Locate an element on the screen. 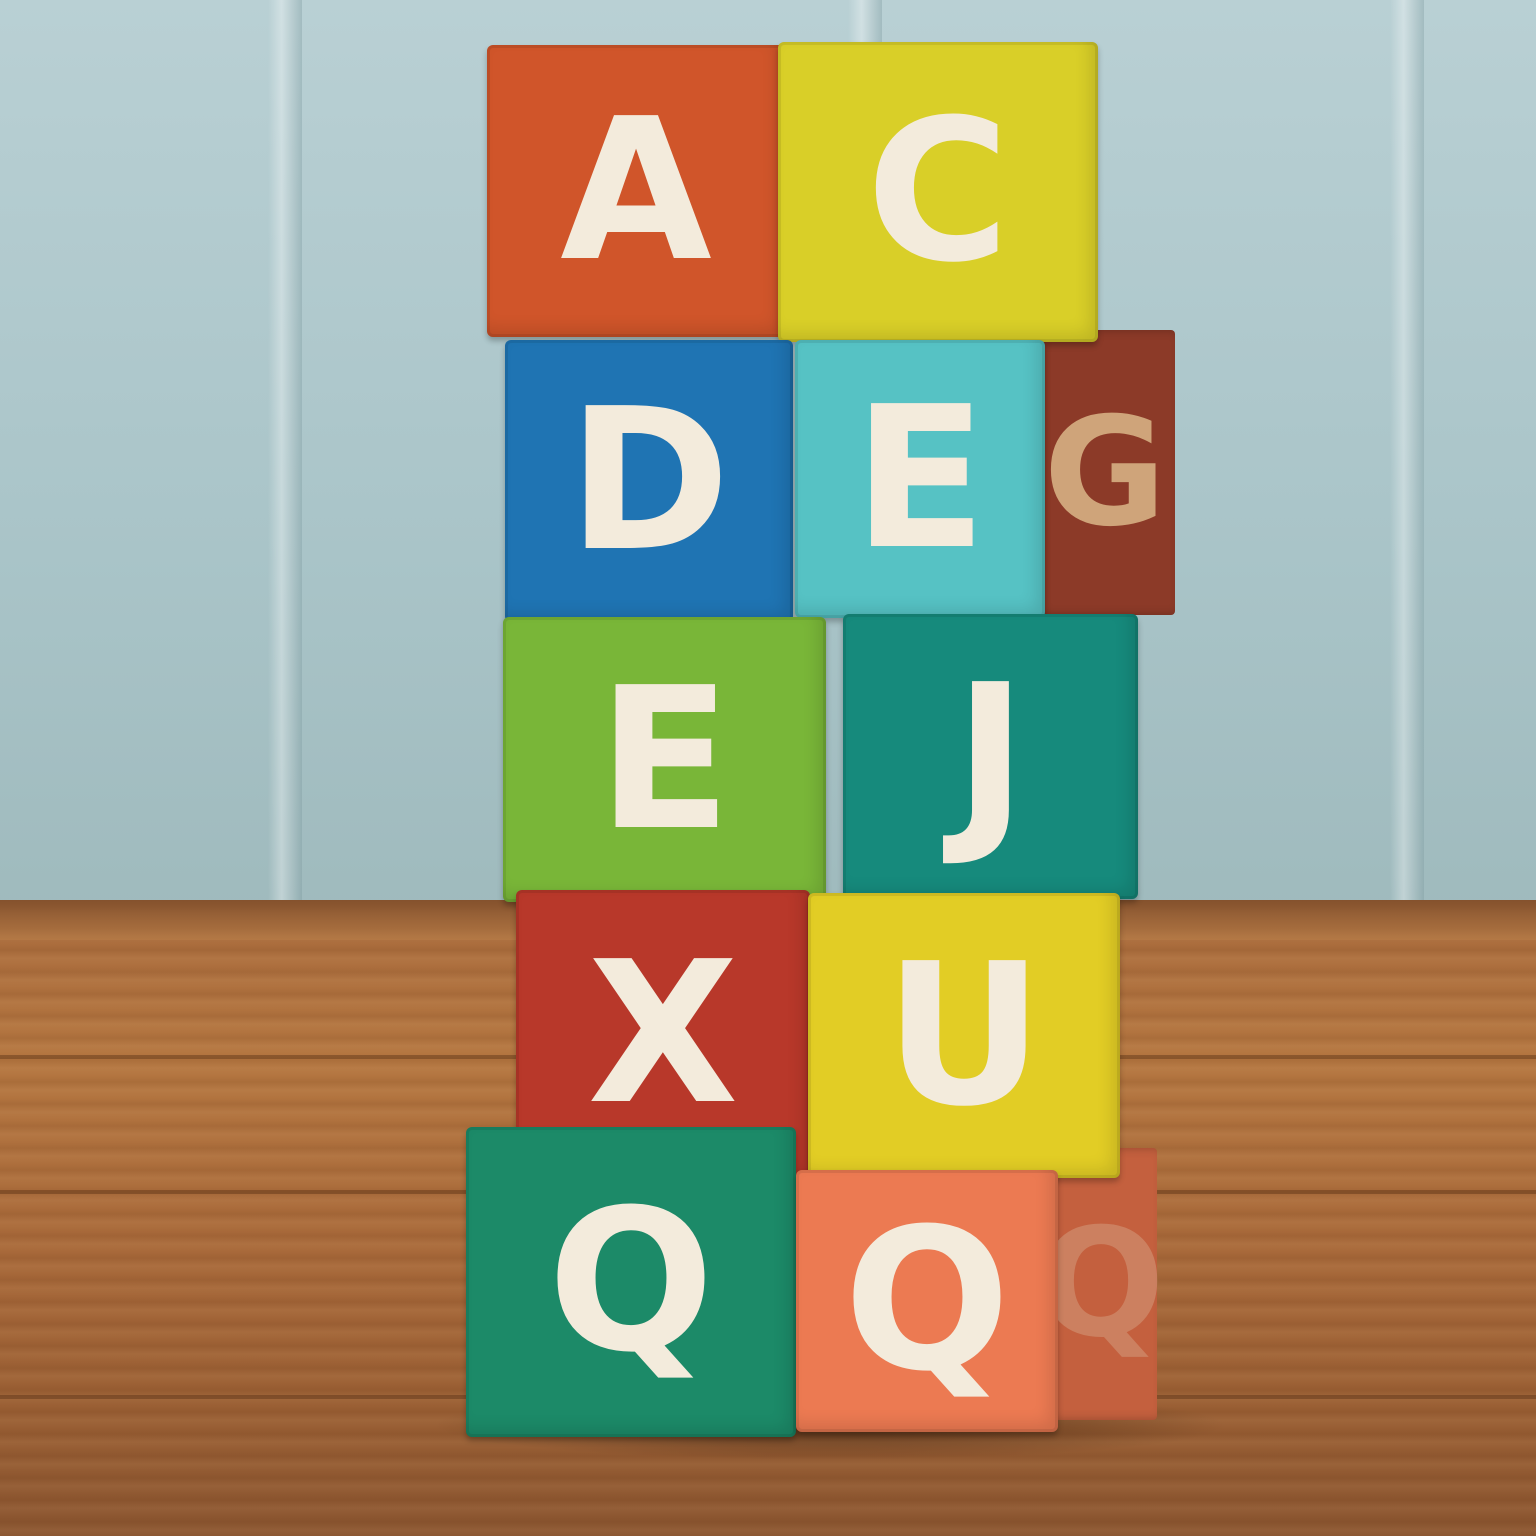 Image resolution: width=1536 pixels, height=1536 pixels. block-side-letter: Q is located at coordinates (1101, 1284).